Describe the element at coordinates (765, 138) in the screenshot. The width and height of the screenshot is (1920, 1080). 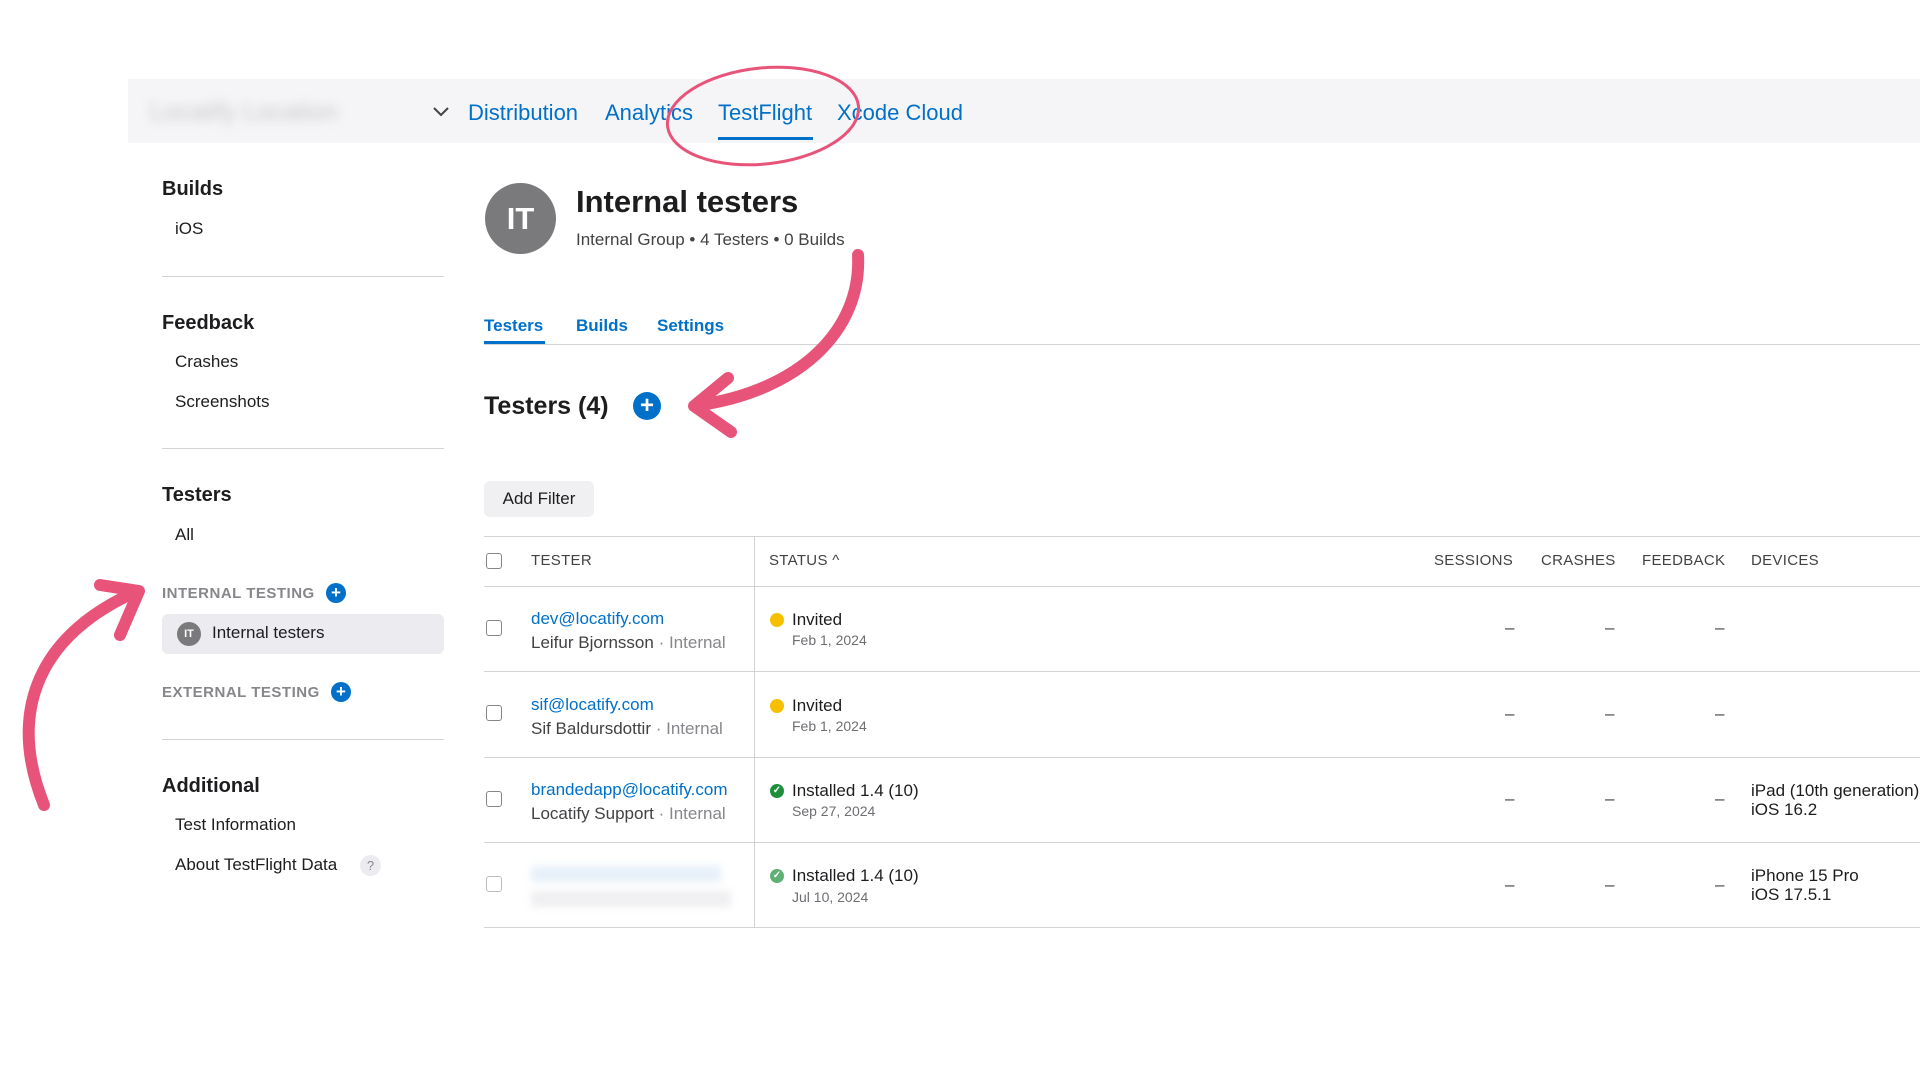
I see `nav-active-indicator` at that location.